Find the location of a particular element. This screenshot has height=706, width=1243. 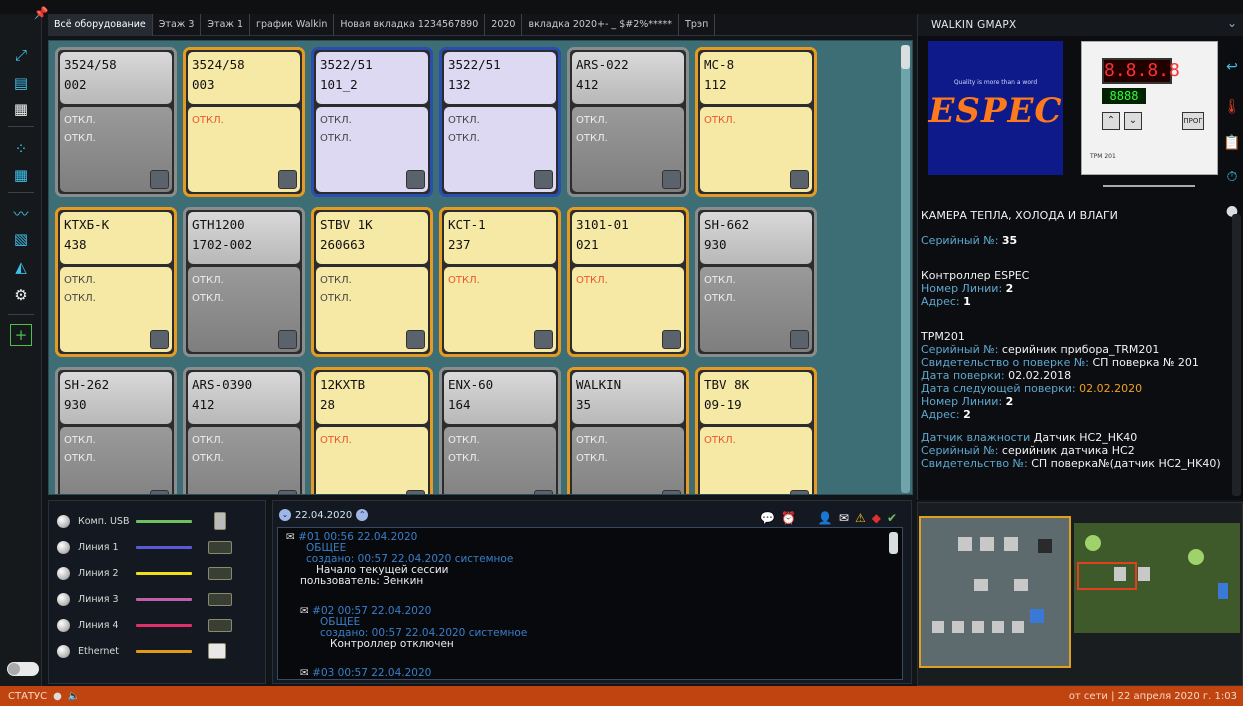

card-header: ARS-0390 412 is located at coordinates (244, 398).